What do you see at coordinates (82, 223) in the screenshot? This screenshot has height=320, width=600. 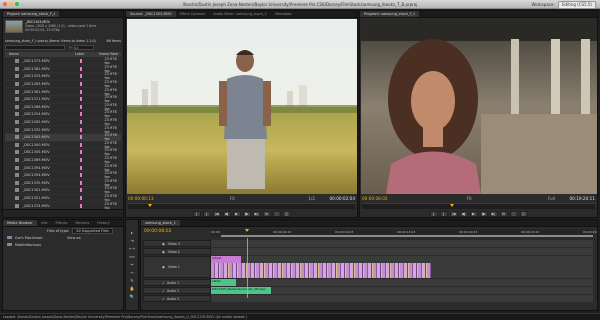 I see `tab-markers: Markers` at bounding box center [82, 223].